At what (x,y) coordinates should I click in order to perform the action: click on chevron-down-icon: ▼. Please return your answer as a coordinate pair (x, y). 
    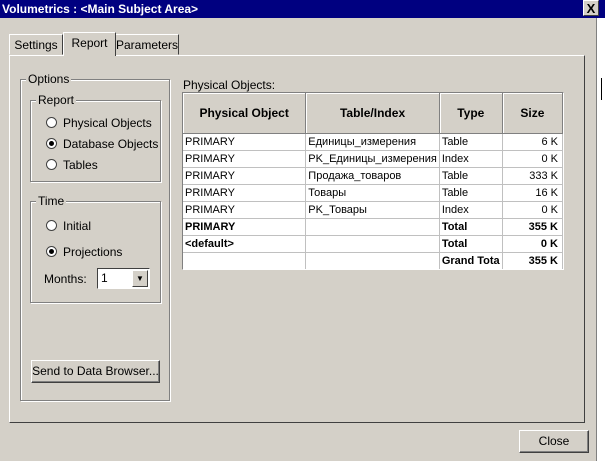
    Looking at the image, I should click on (140, 278).